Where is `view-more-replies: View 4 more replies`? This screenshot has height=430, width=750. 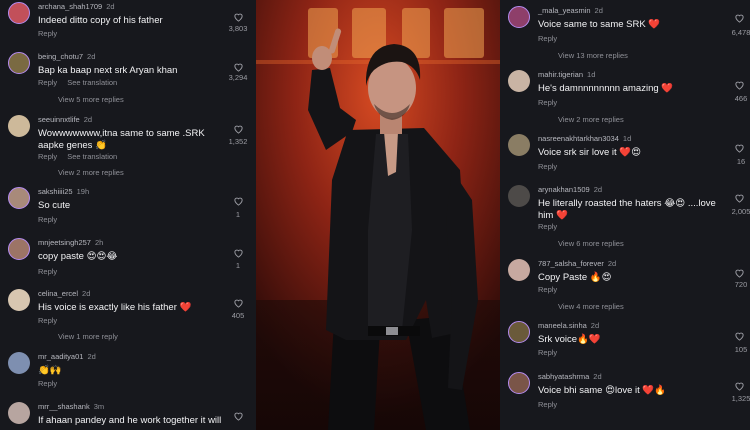 view-more-replies: View 4 more replies is located at coordinates (591, 306).